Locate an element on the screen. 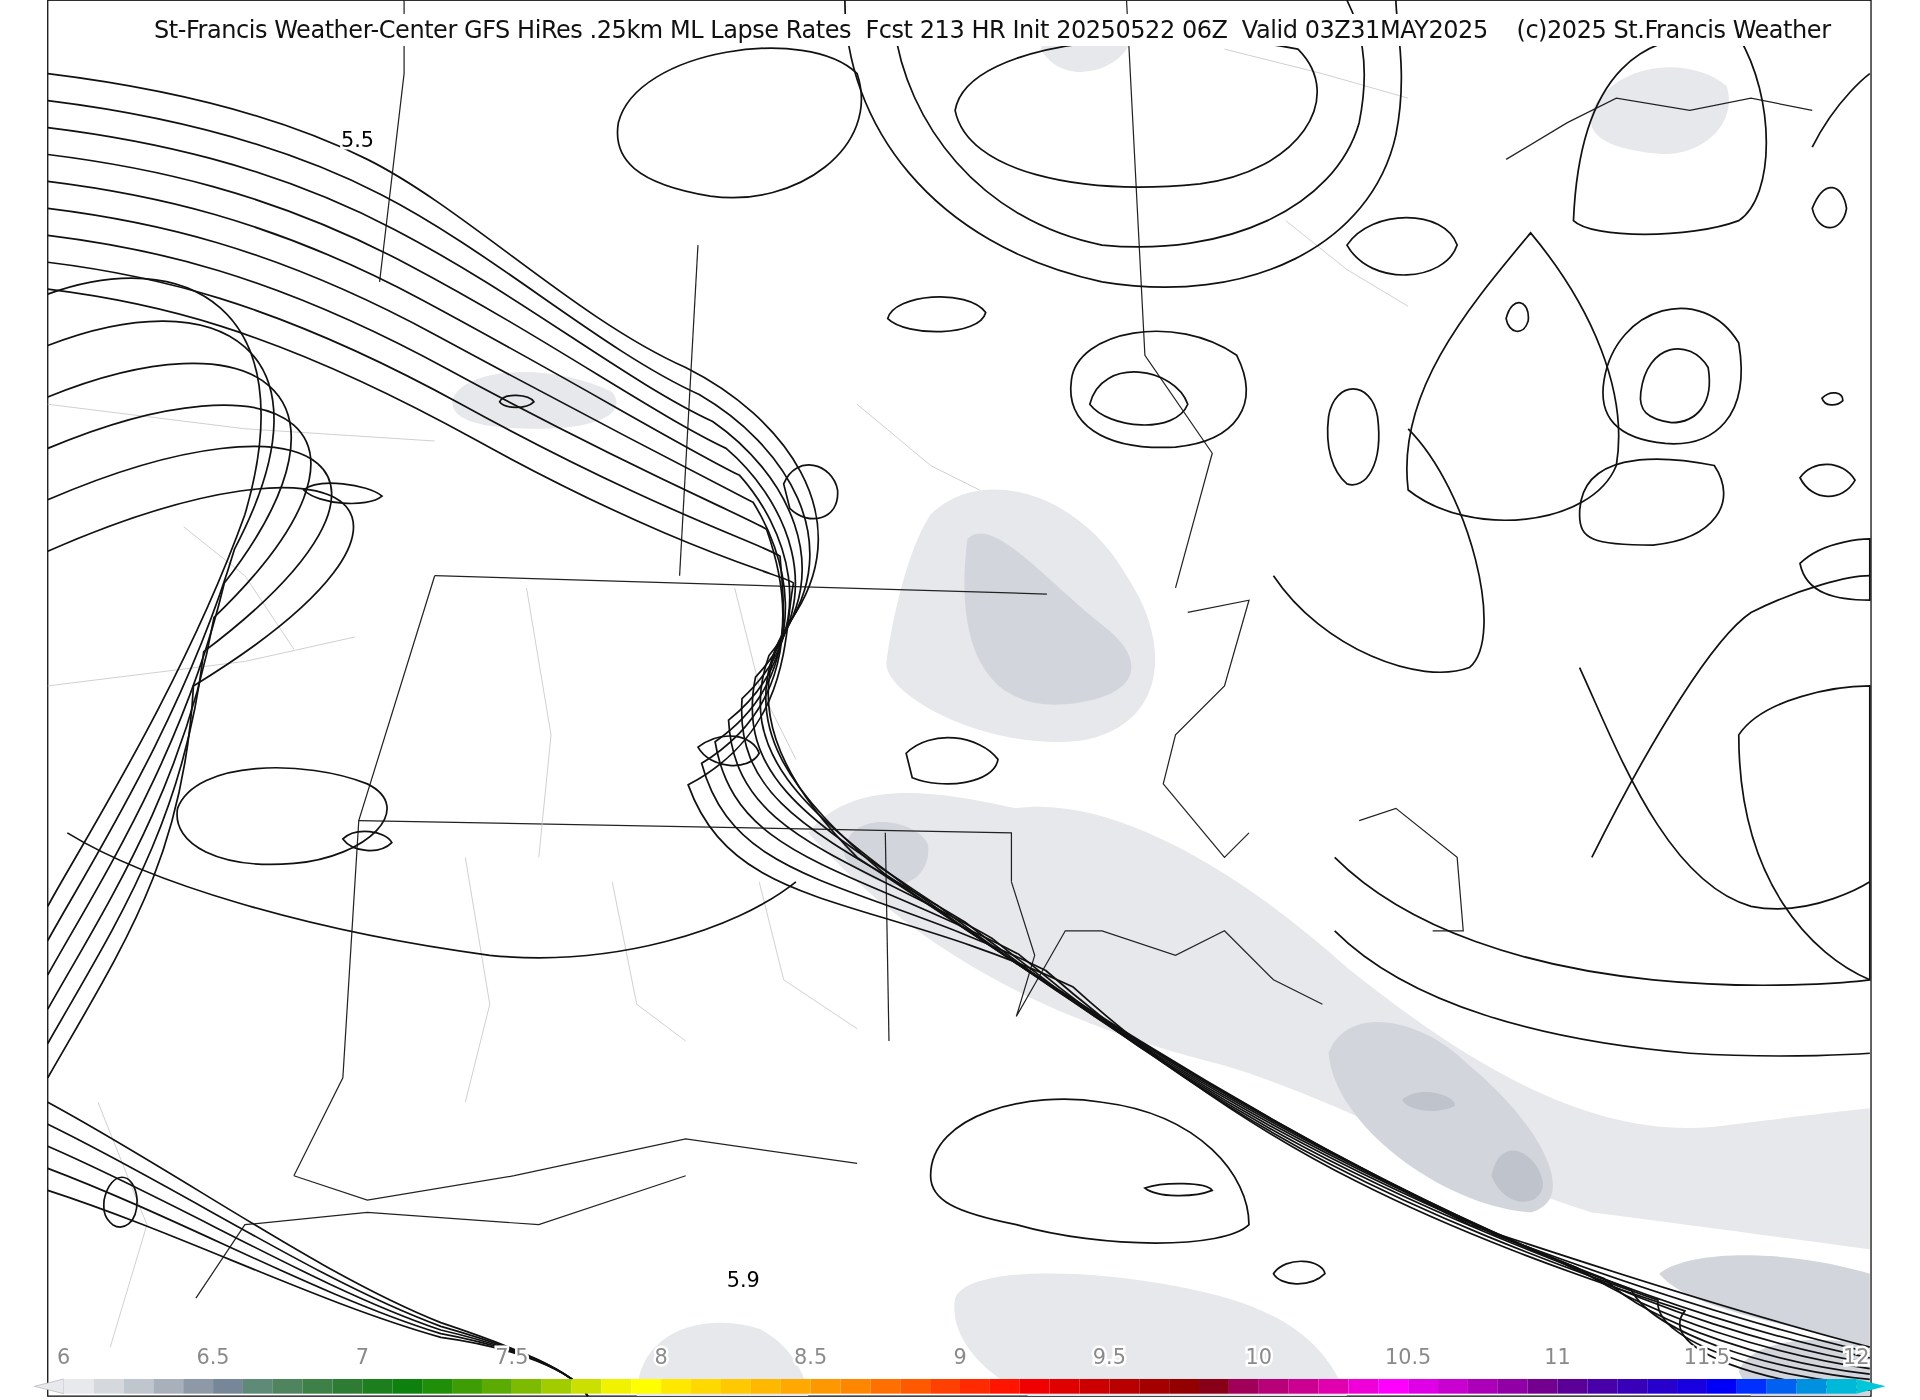 Image resolution: width=1920 pixels, height=1400 pixels. colorbar-tick-label: 11 is located at coordinates (1557, 1357).